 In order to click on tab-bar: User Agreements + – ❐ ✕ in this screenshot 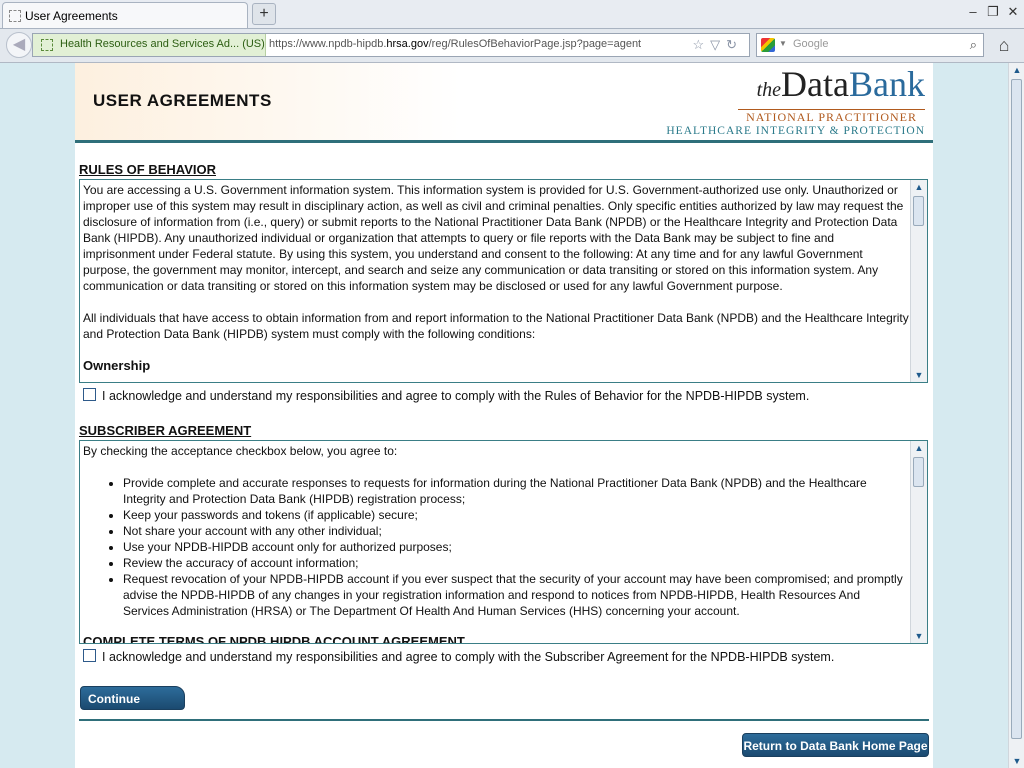, I will do `click(512, 14)`.